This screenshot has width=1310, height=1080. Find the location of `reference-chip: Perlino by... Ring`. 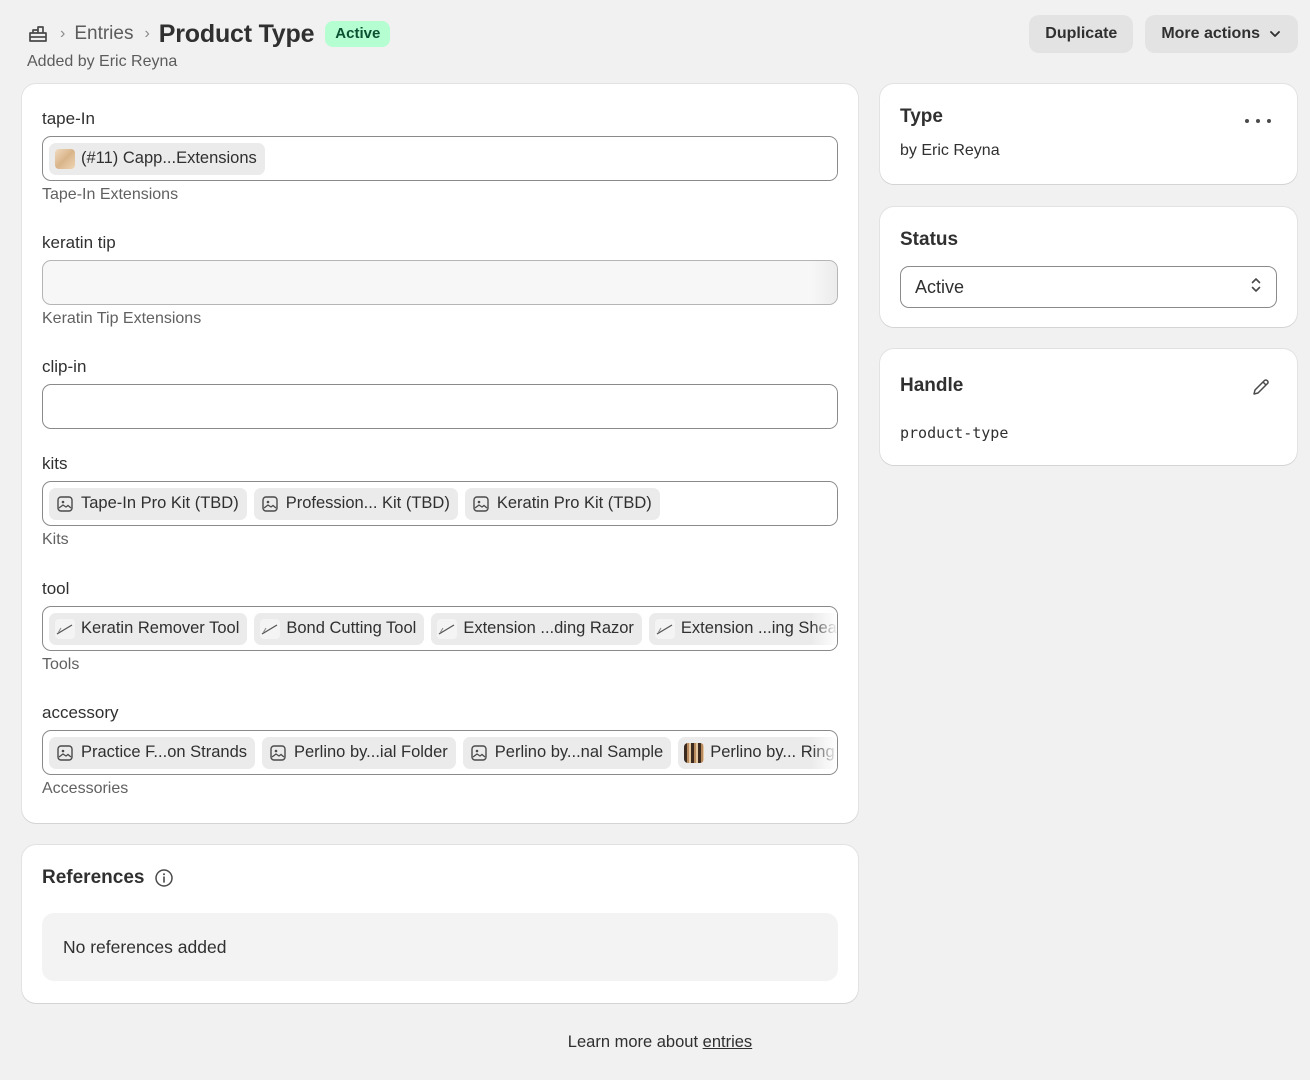

reference-chip: Perlino by... Ring is located at coordinates (757, 752).